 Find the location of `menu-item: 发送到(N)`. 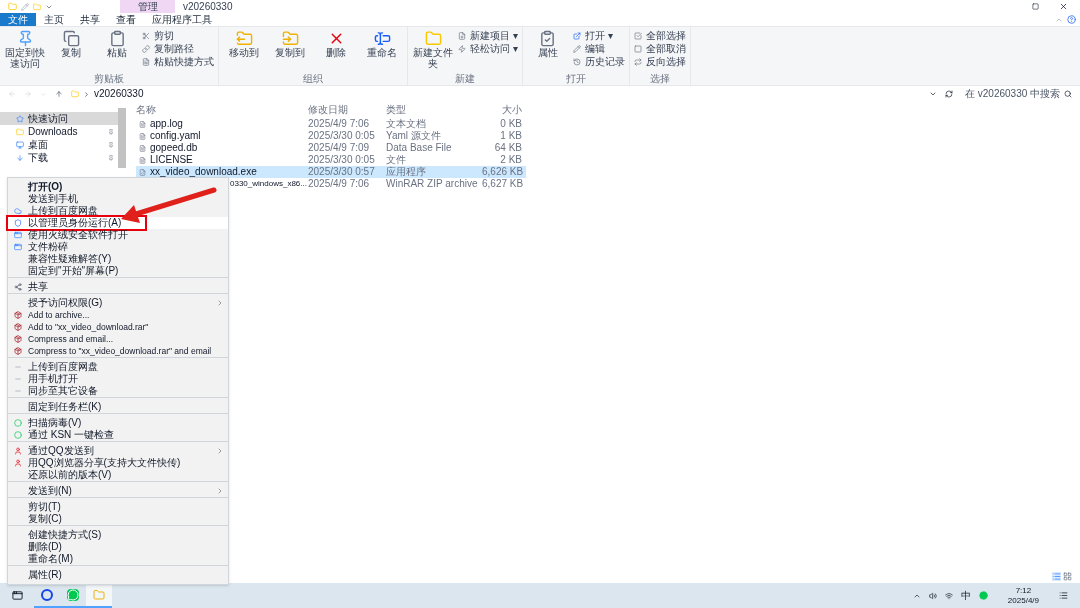

menu-item: 发送到(N) is located at coordinates (118, 489).